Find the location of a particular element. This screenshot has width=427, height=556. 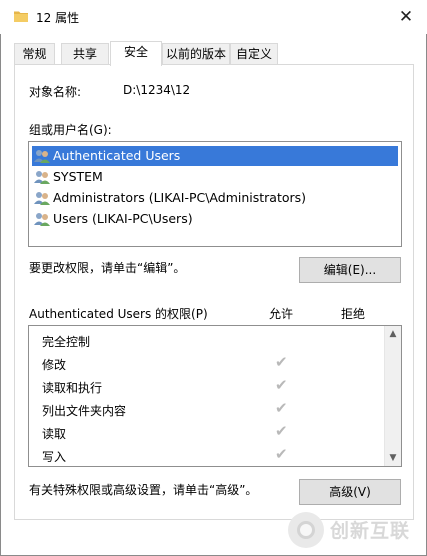

title-bar: 12 属性 ✕ is located at coordinates (213, 17).